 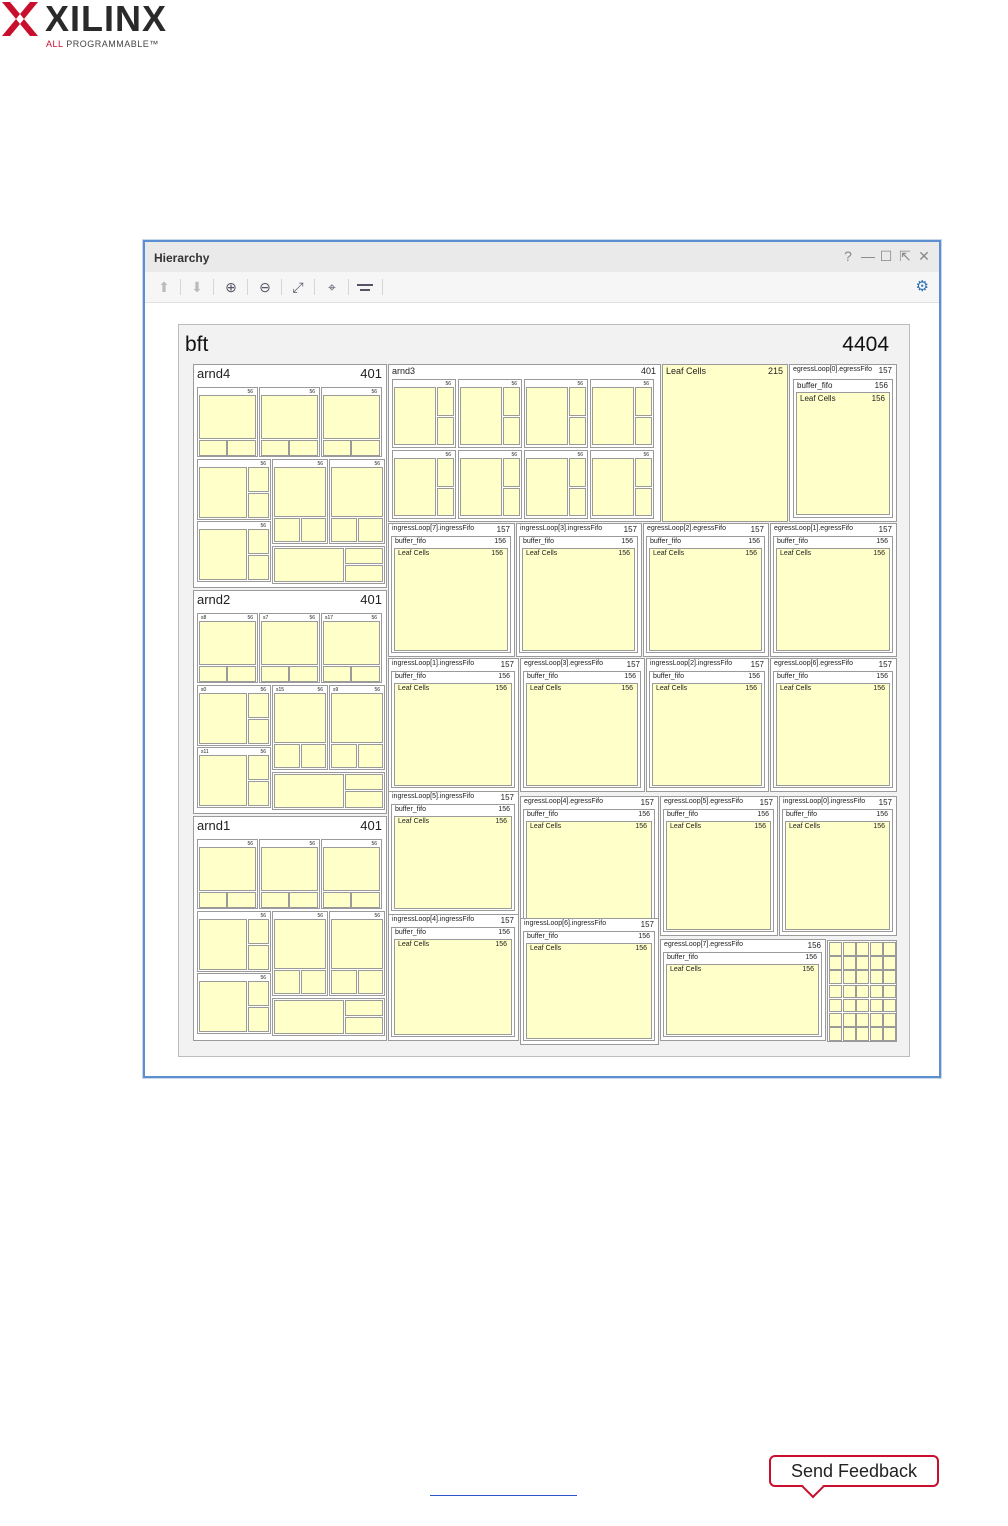 What do you see at coordinates (886, 256) in the screenshot?
I see `maximize-icon: ☐` at bounding box center [886, 256].